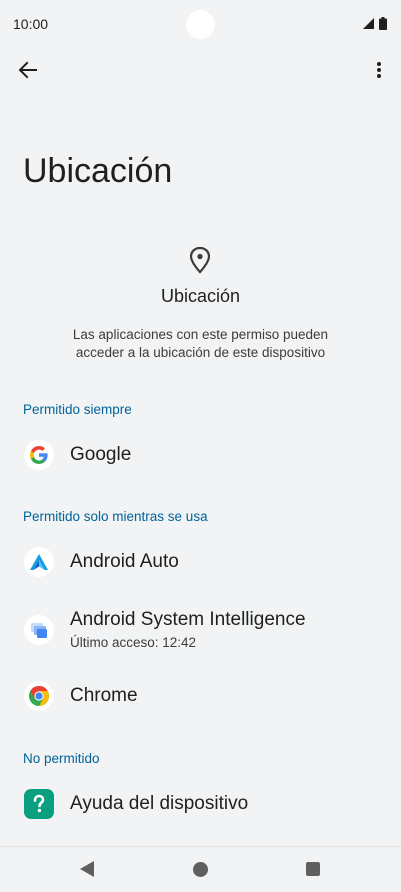  What do you see at coordinates (200, 455) in the screenshot?
I see `app-row-google: Google` at bounding box center [200, 455].